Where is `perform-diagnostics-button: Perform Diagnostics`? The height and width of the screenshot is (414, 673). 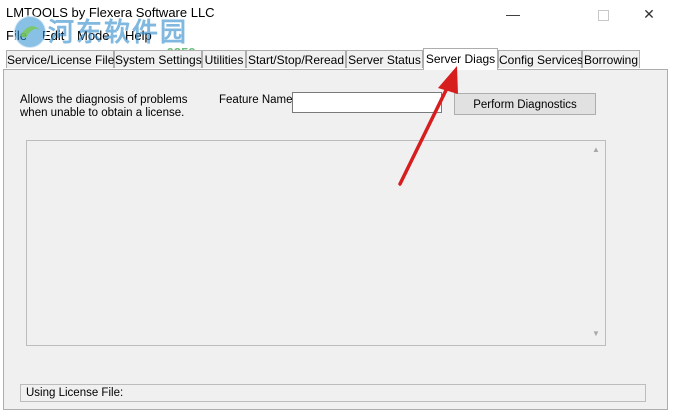 perform-diagnostics-button: Perform Diagnostics is located at coordinates (525, 104).